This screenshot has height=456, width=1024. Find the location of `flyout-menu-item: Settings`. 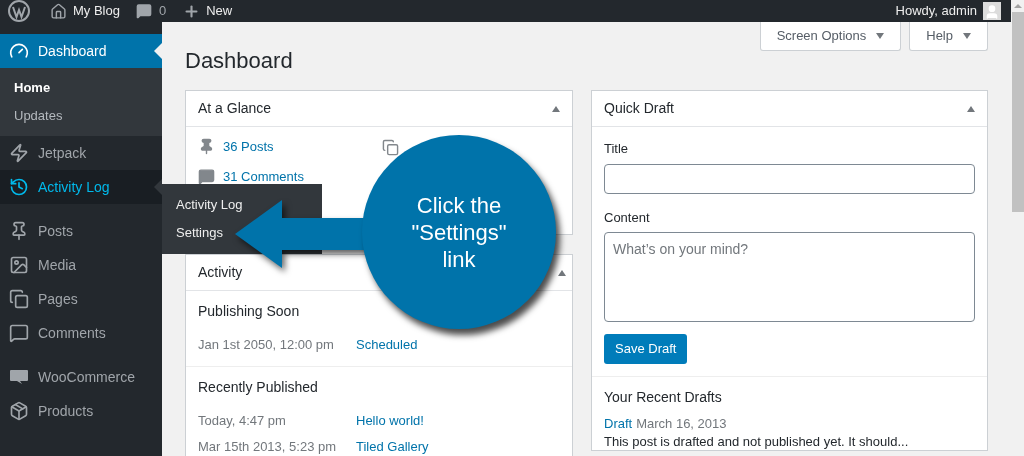

flyout-menu-item: Settings is located at coordinates (194, 233).